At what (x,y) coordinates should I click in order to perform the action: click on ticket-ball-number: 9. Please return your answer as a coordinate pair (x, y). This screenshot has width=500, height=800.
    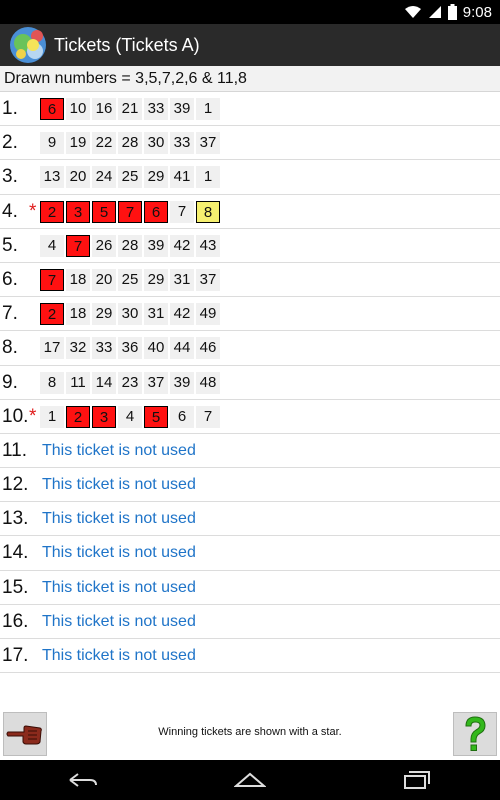
    Looking at the image, I should click on (52, 143).